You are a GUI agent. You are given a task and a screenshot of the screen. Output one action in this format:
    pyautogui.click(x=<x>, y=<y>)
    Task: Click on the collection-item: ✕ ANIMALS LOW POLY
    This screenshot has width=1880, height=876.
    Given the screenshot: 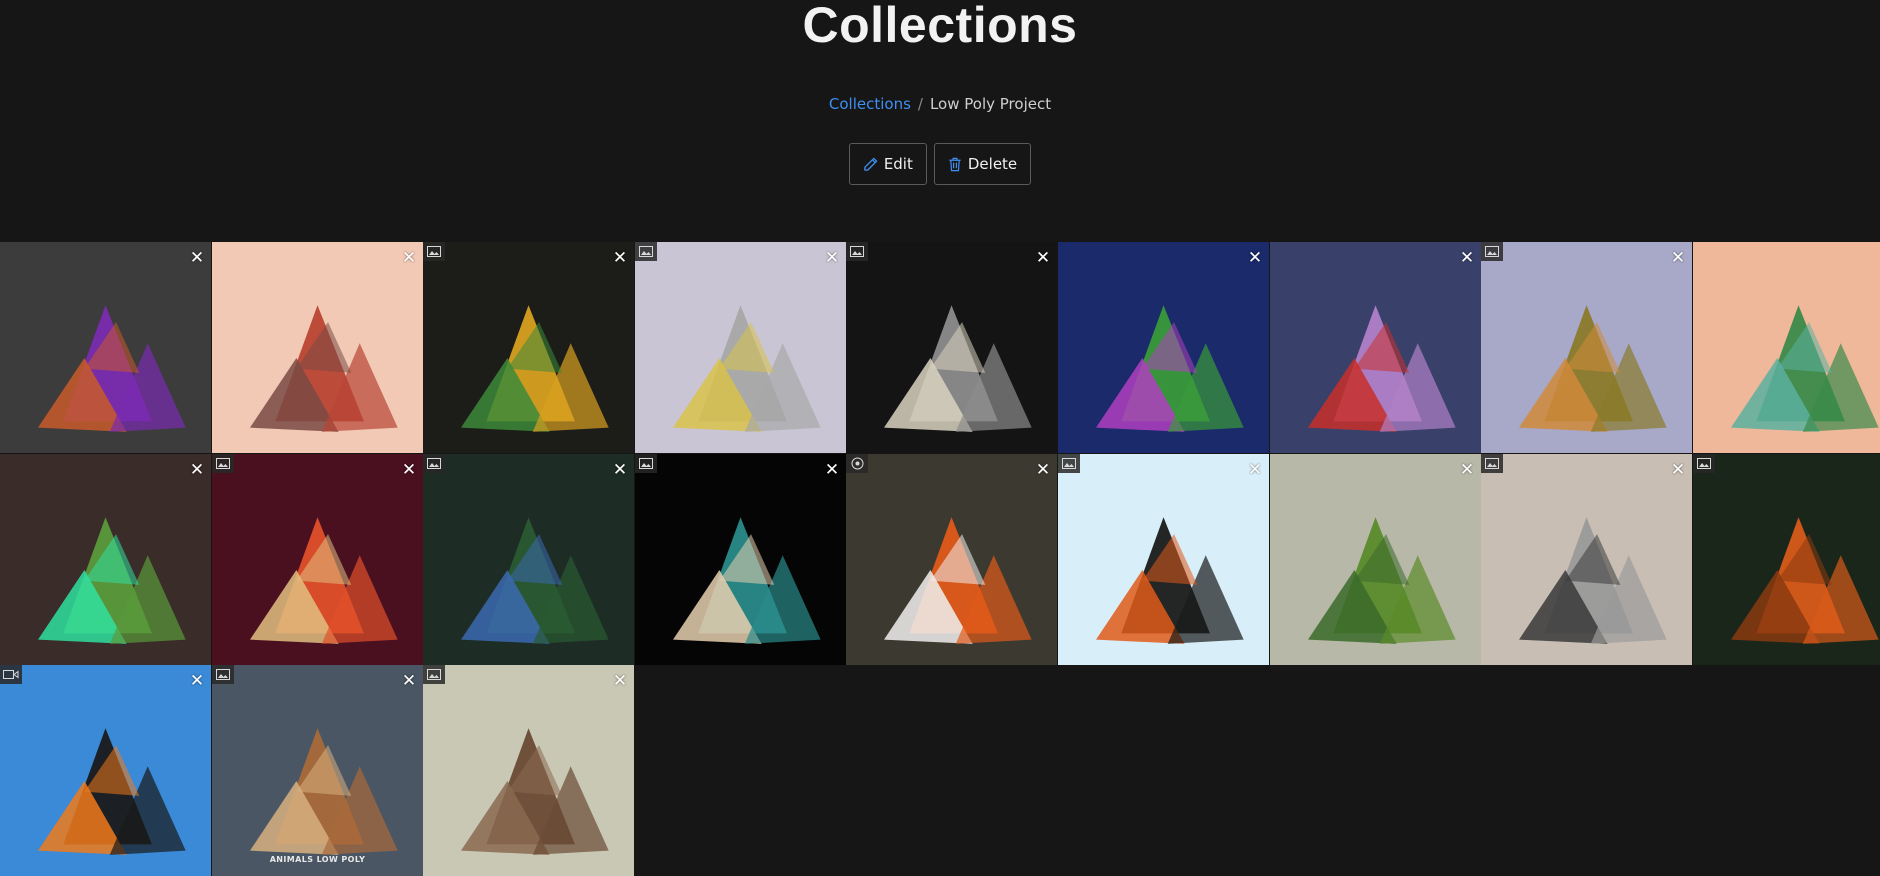 What is the action you would take?
    pyautogui.click(x=317, y=770)
    